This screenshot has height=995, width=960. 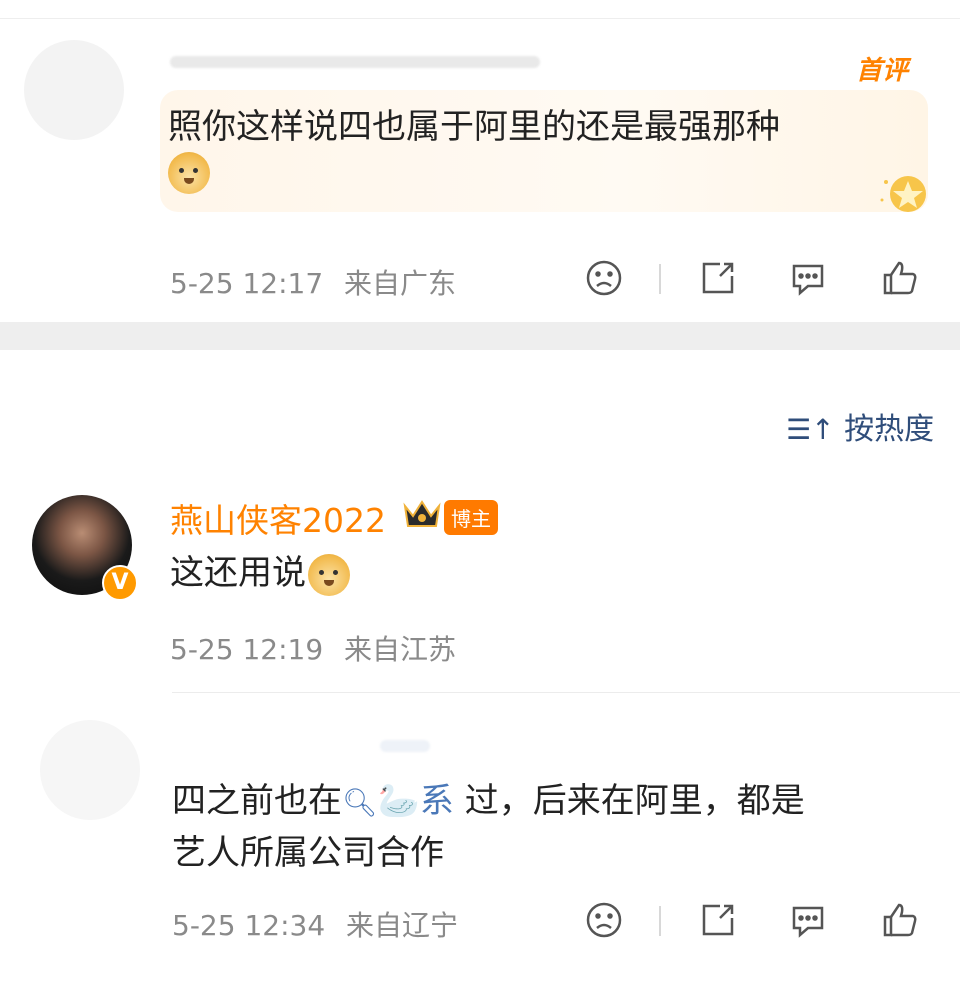 What do you see at coordinates (480, 18) in the screenshot?
I see `top-divider` at bounding box center [480, 18].